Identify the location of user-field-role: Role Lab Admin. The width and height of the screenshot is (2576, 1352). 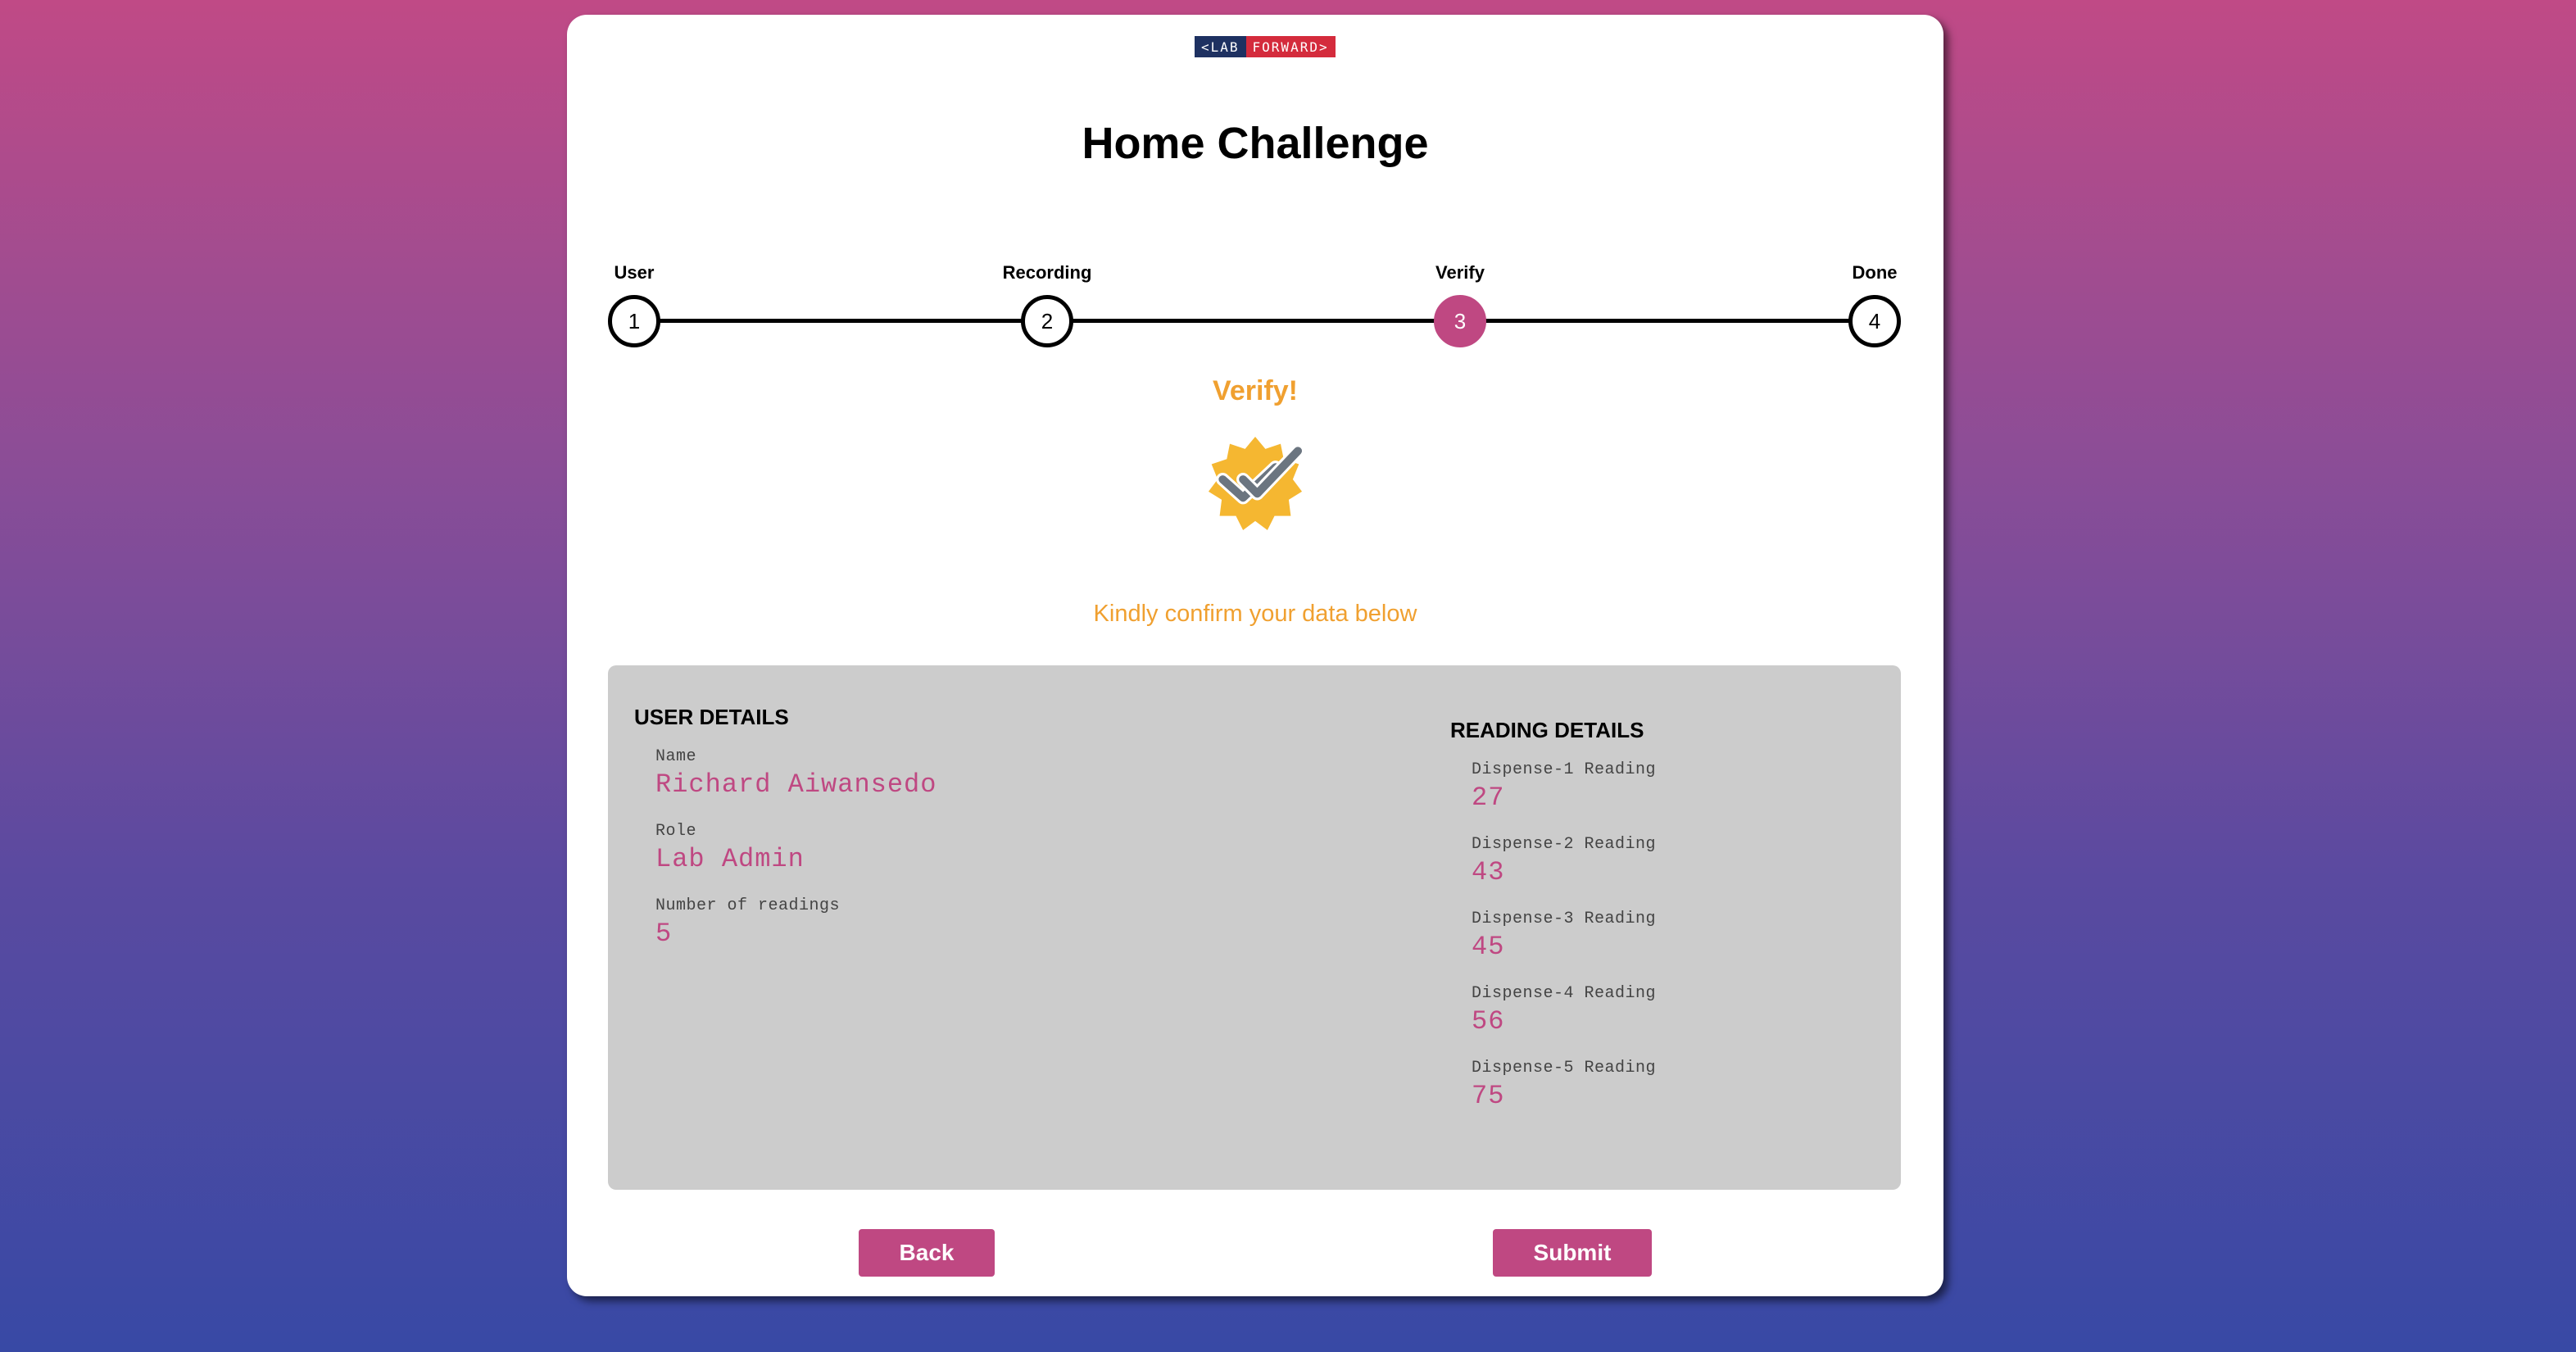
(730, 848).